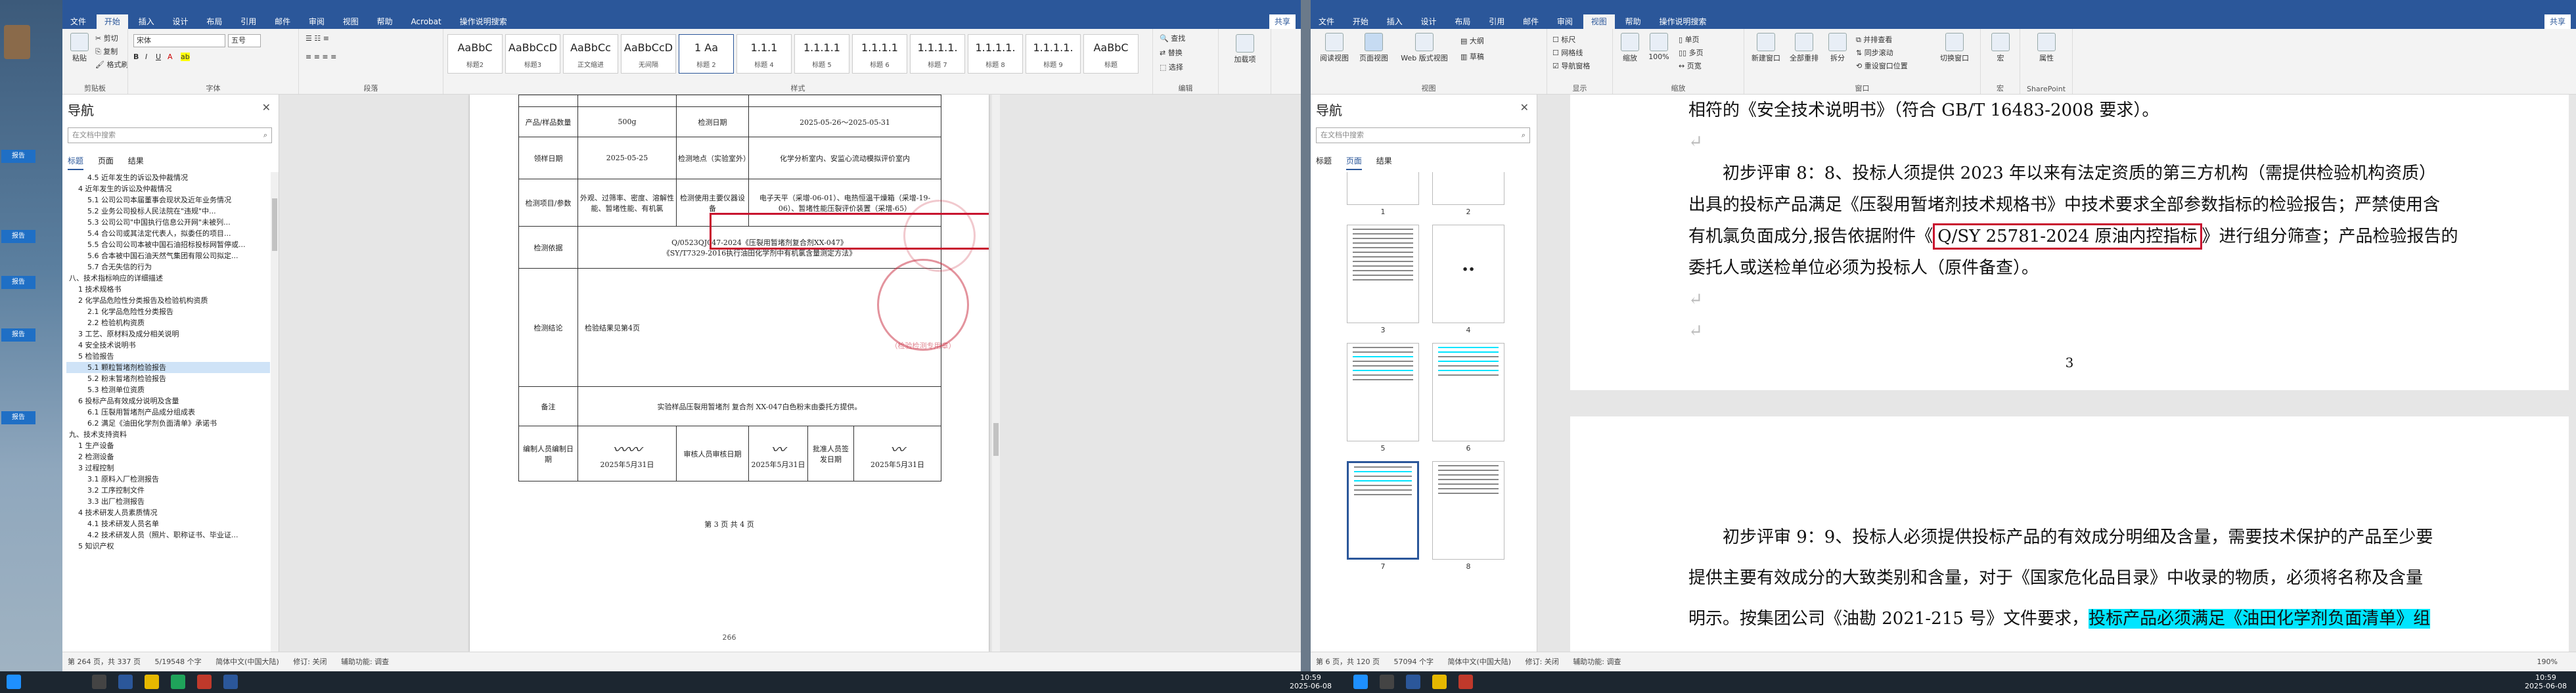 The image size is (2576, 693). I want to click on page-thumbnail-selected, so click(1383, 510).